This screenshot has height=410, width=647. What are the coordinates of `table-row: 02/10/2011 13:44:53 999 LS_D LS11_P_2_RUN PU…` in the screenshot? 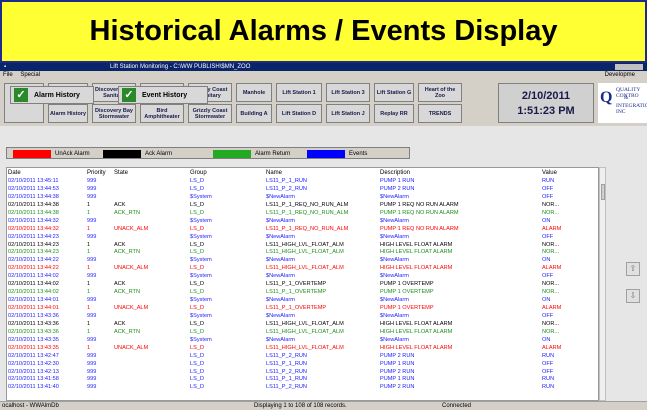 It's located at (302, 190).